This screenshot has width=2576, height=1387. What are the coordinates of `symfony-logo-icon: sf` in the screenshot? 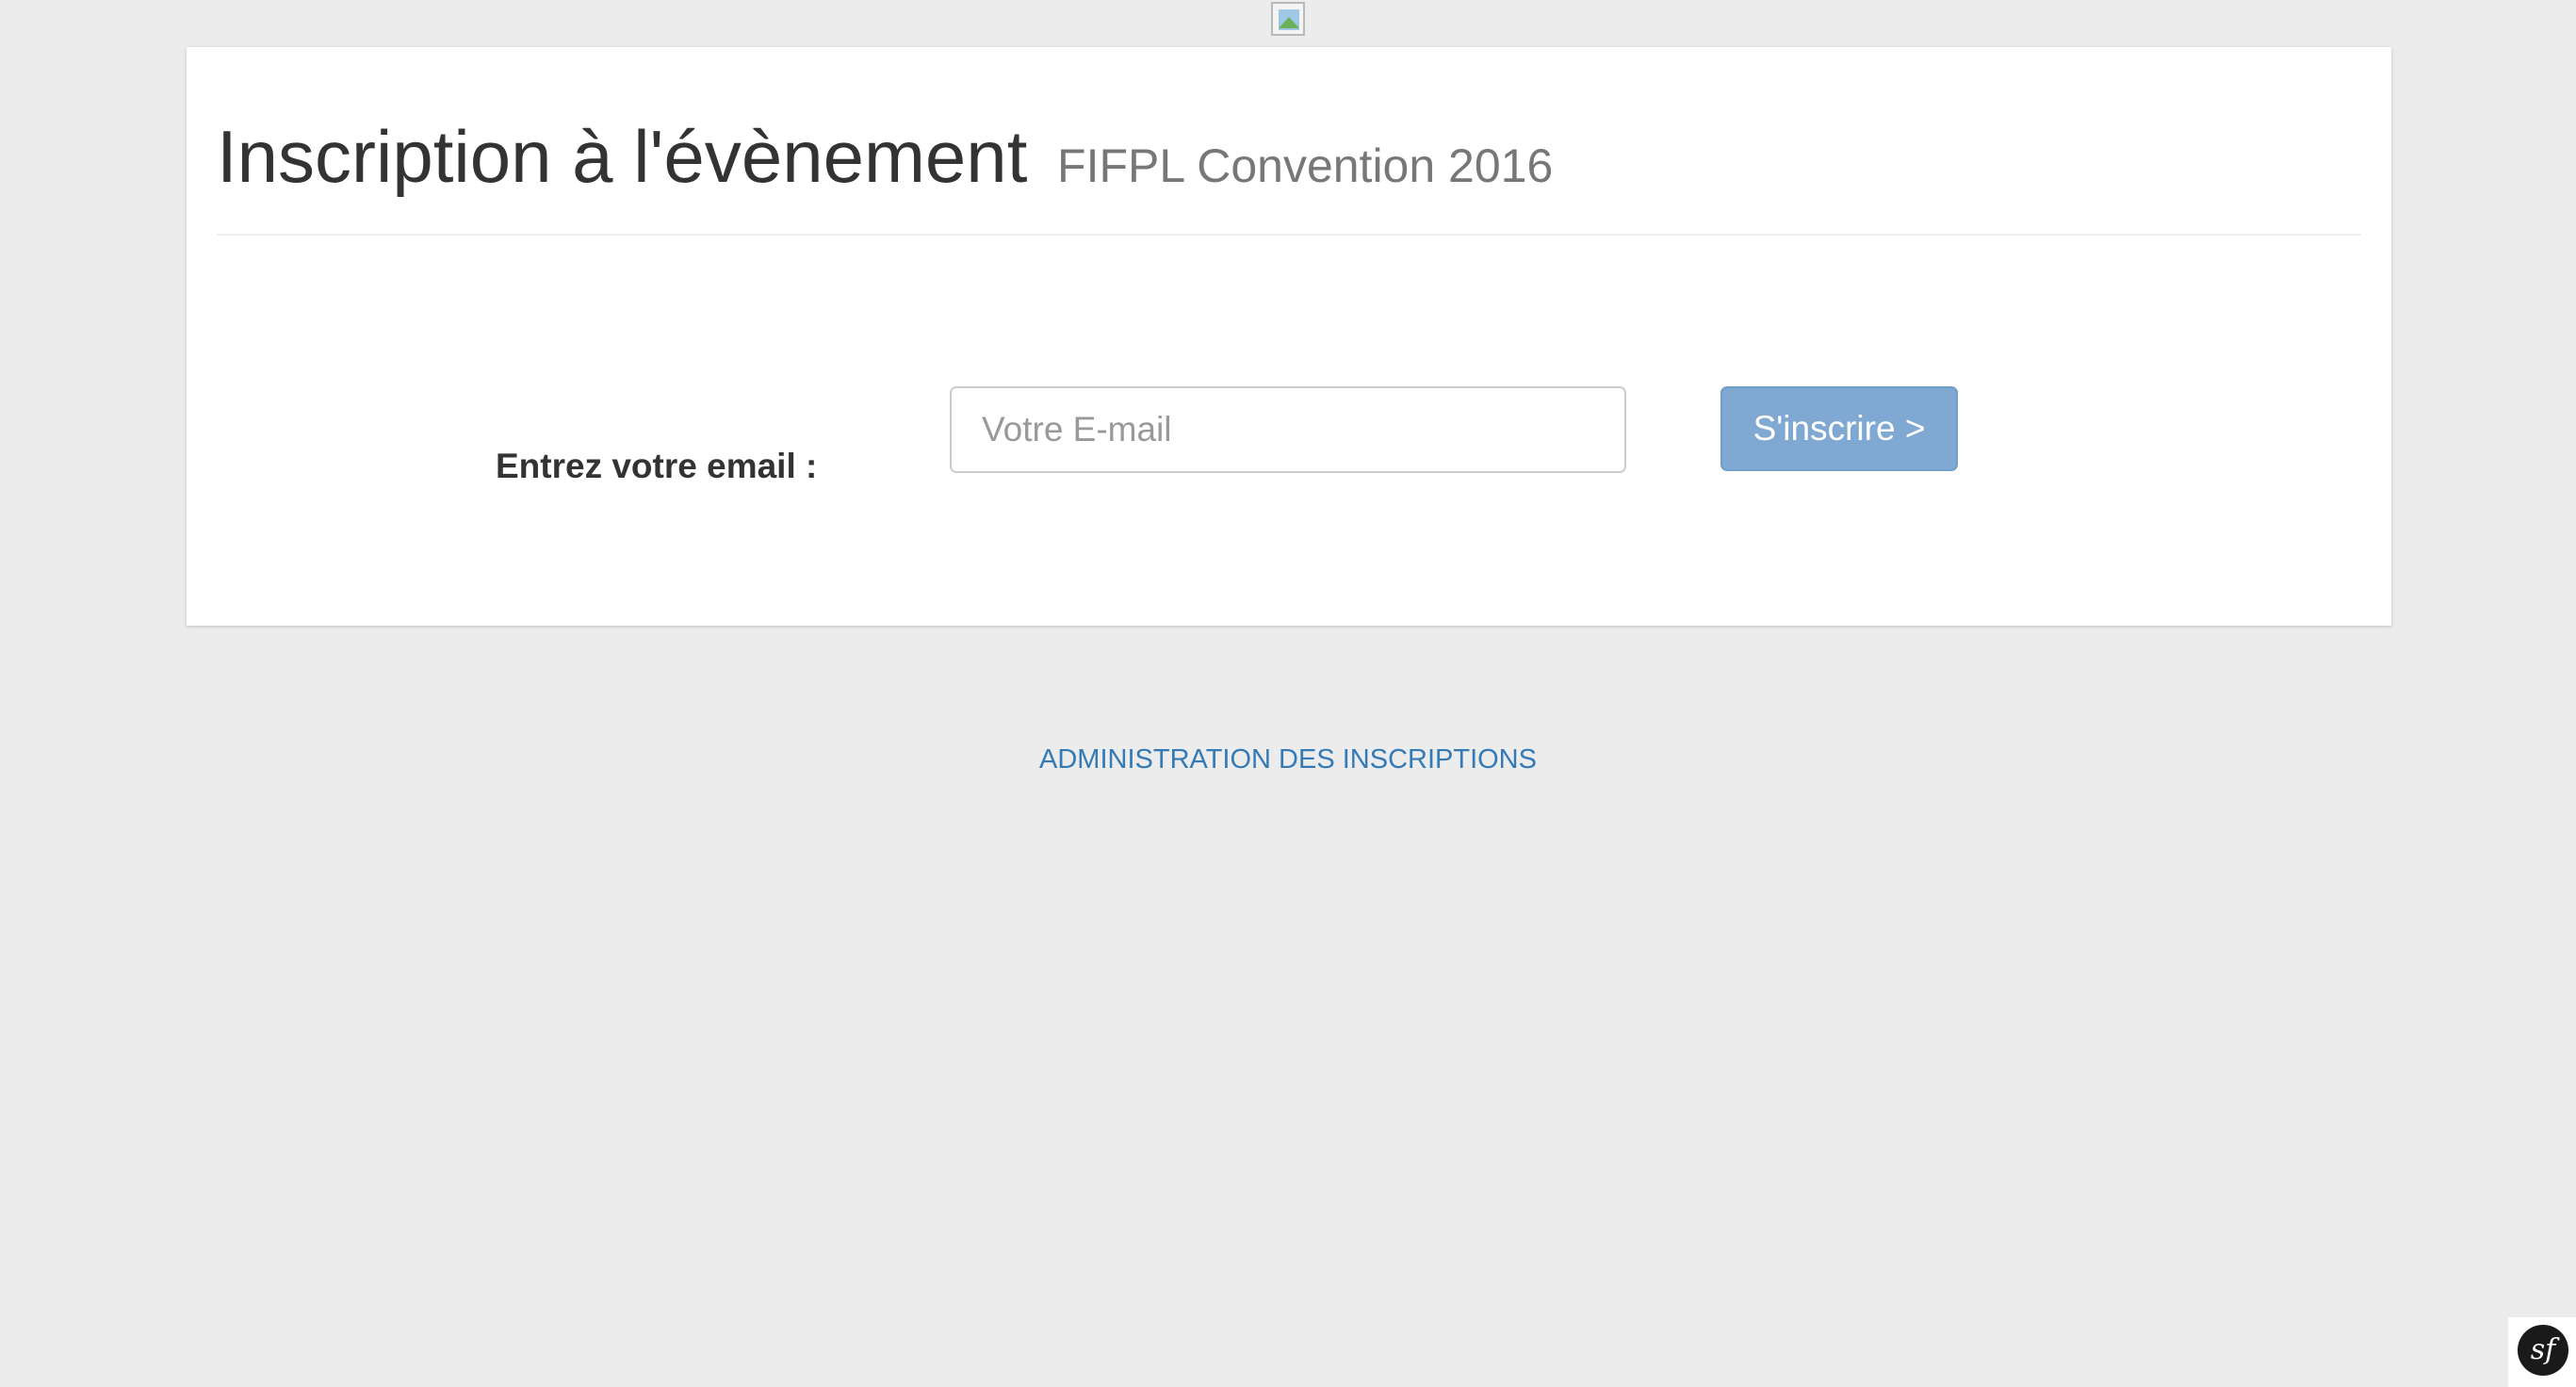 It's located at (2543, 1350).